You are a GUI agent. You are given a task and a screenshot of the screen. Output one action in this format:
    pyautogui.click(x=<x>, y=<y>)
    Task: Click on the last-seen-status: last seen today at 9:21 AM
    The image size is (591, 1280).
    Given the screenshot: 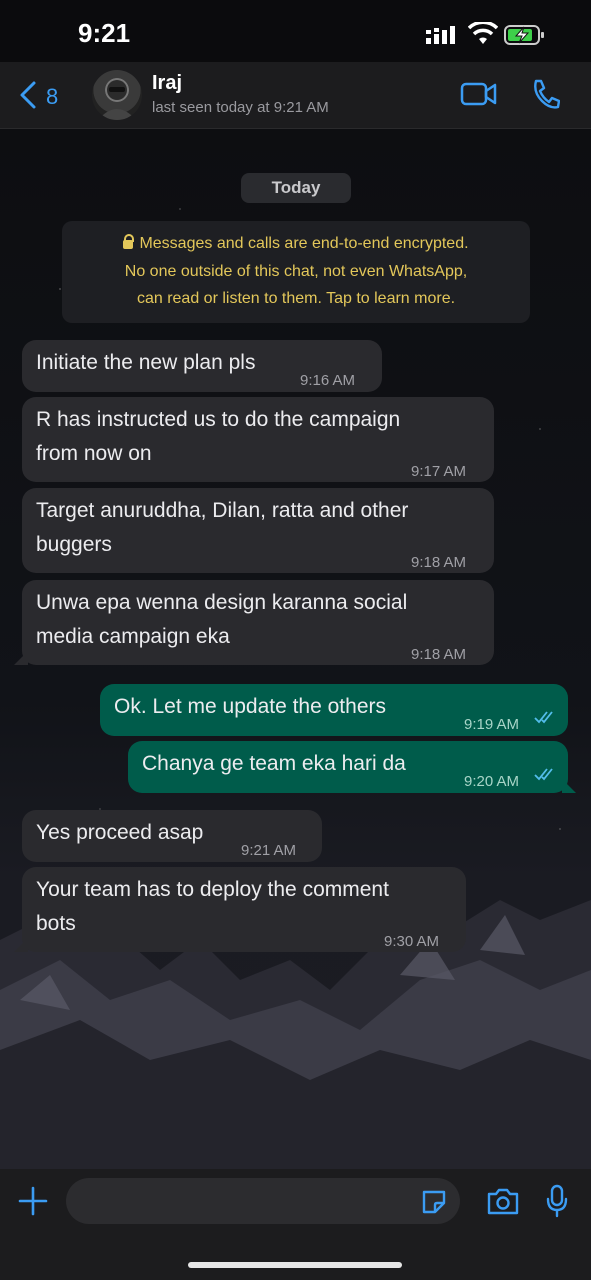 What is the action you would take?
    pyautogui.click(x=240, y=107)
    